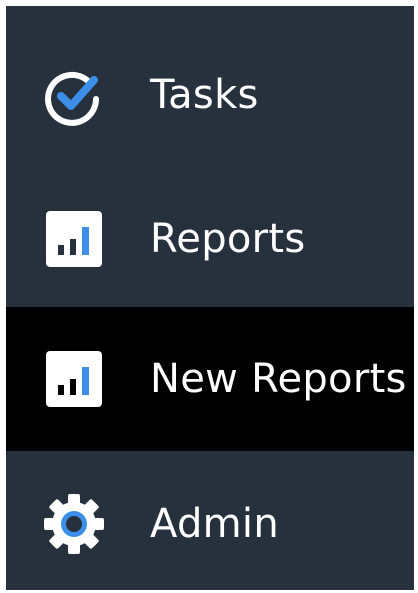  Describe the element at coordinates (214, 524) in the screenshot. I see `sidebar-item-label: Admin` at that location.